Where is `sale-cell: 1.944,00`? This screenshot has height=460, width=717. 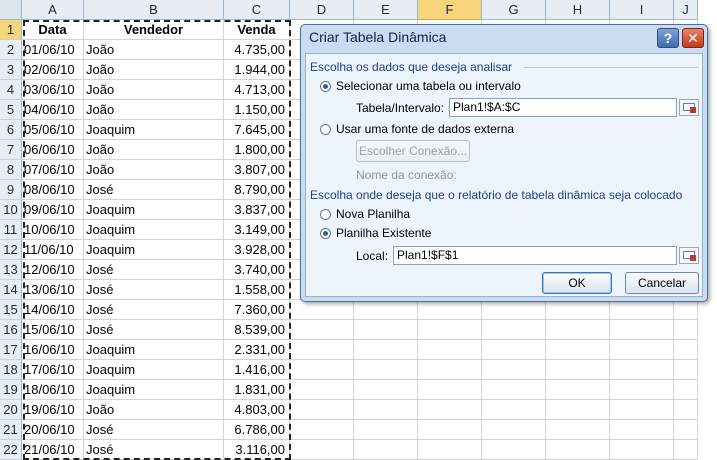 sale-cell: 1.944,00 is located at coordinates (257, 70).